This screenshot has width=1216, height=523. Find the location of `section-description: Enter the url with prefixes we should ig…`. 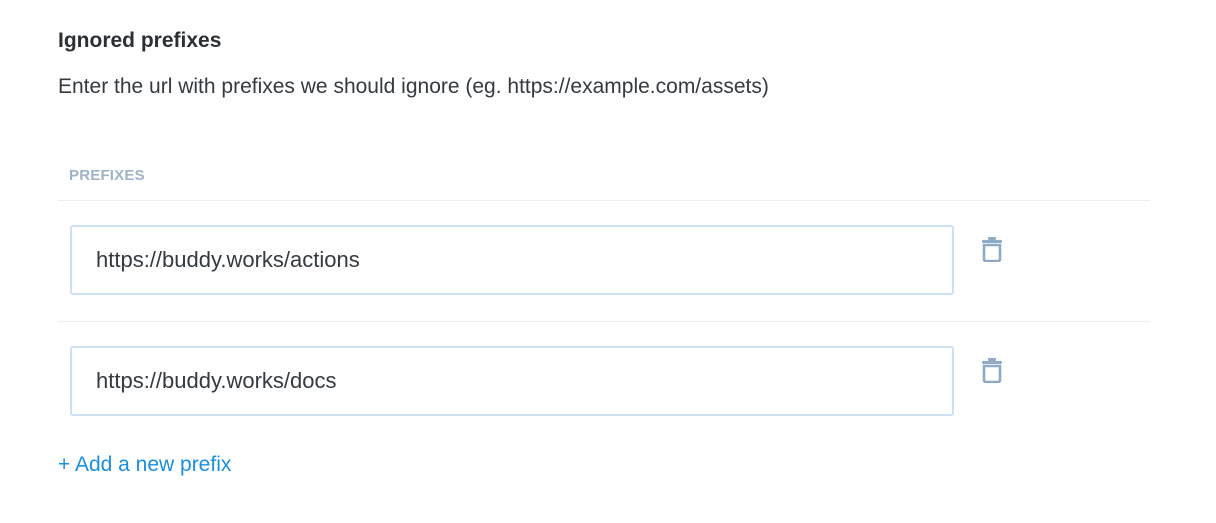

section-description: Enter the url with prefixes we should ig… is located at coordinates (413, 86).